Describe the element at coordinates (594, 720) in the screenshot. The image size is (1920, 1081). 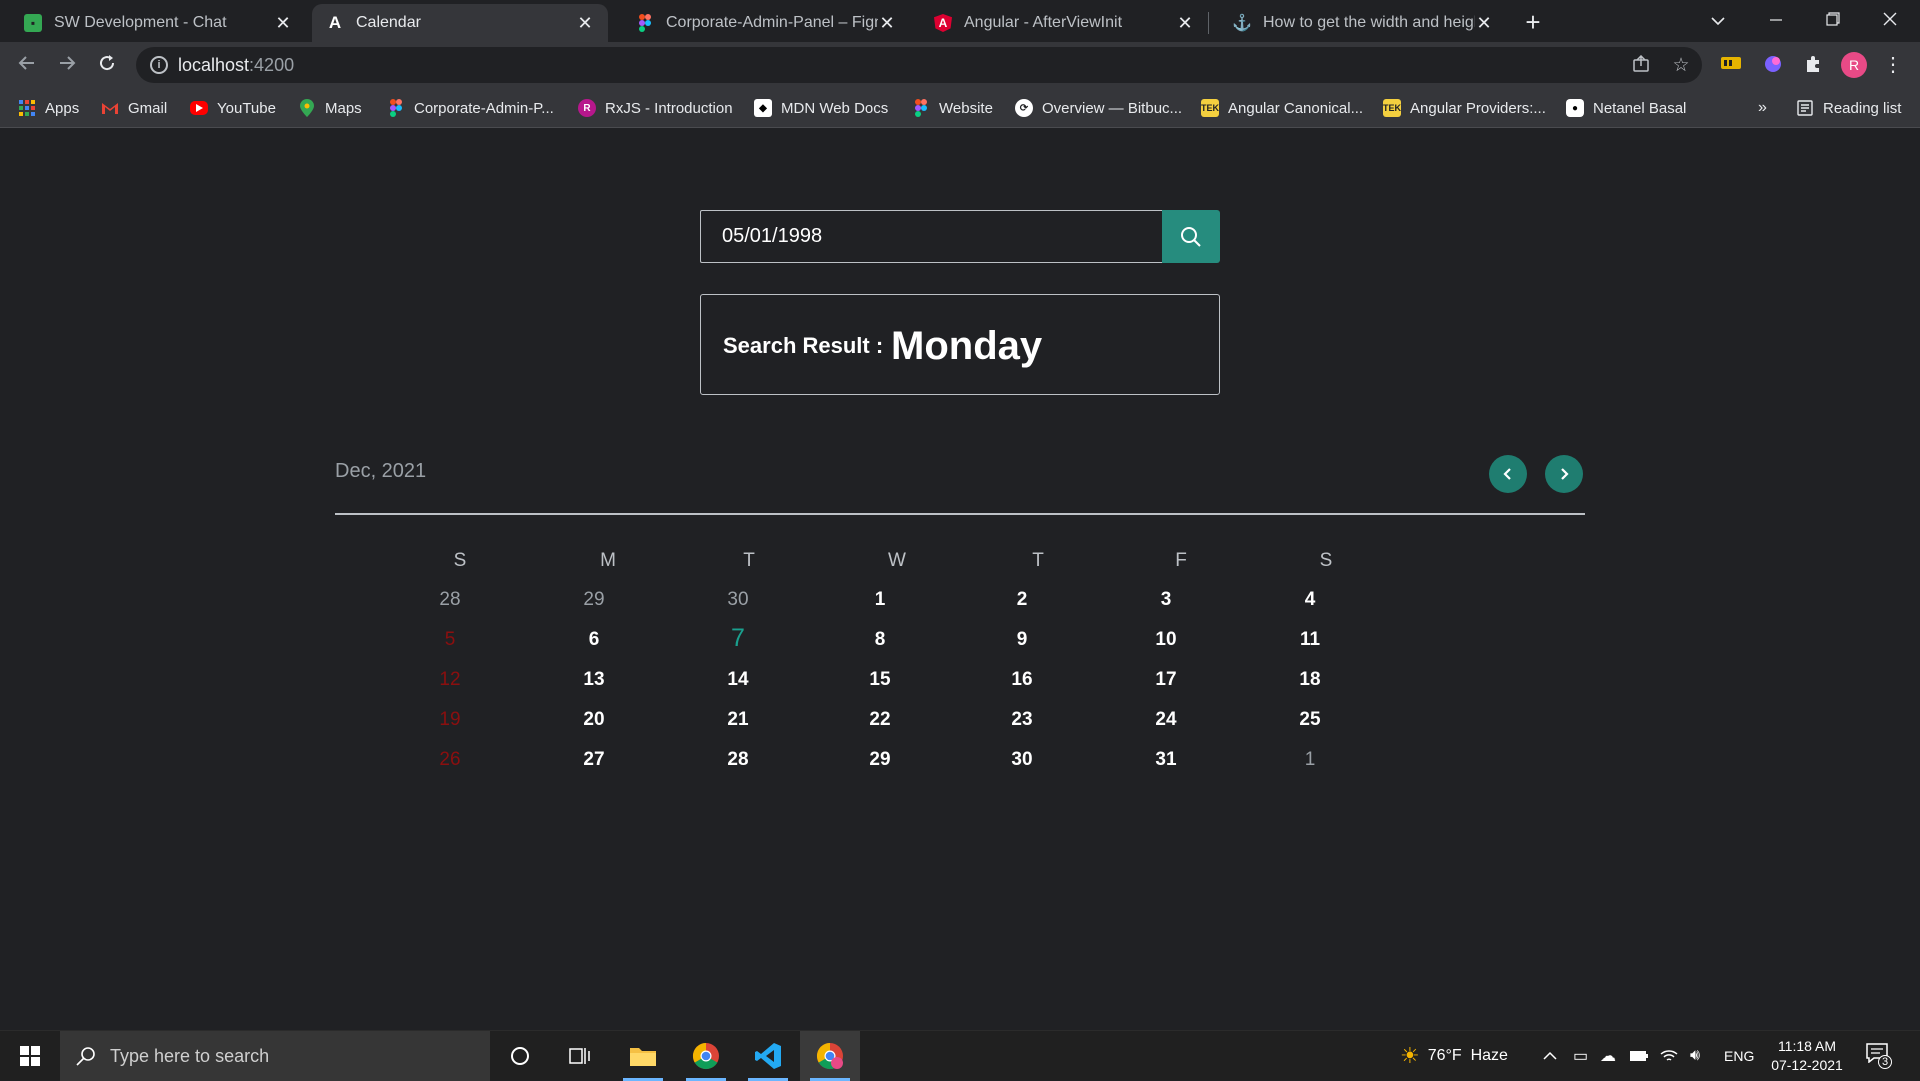
I see `calendar-day: 20` at that location.